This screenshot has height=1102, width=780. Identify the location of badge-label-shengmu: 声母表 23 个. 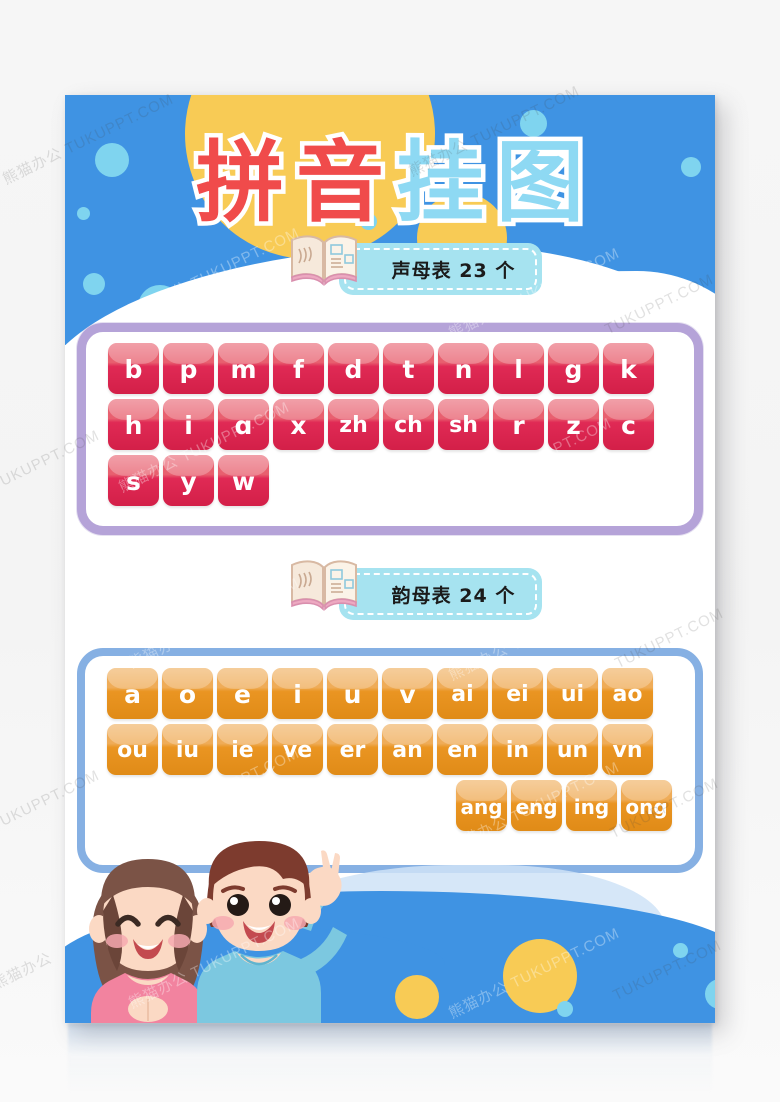
(453, 270).